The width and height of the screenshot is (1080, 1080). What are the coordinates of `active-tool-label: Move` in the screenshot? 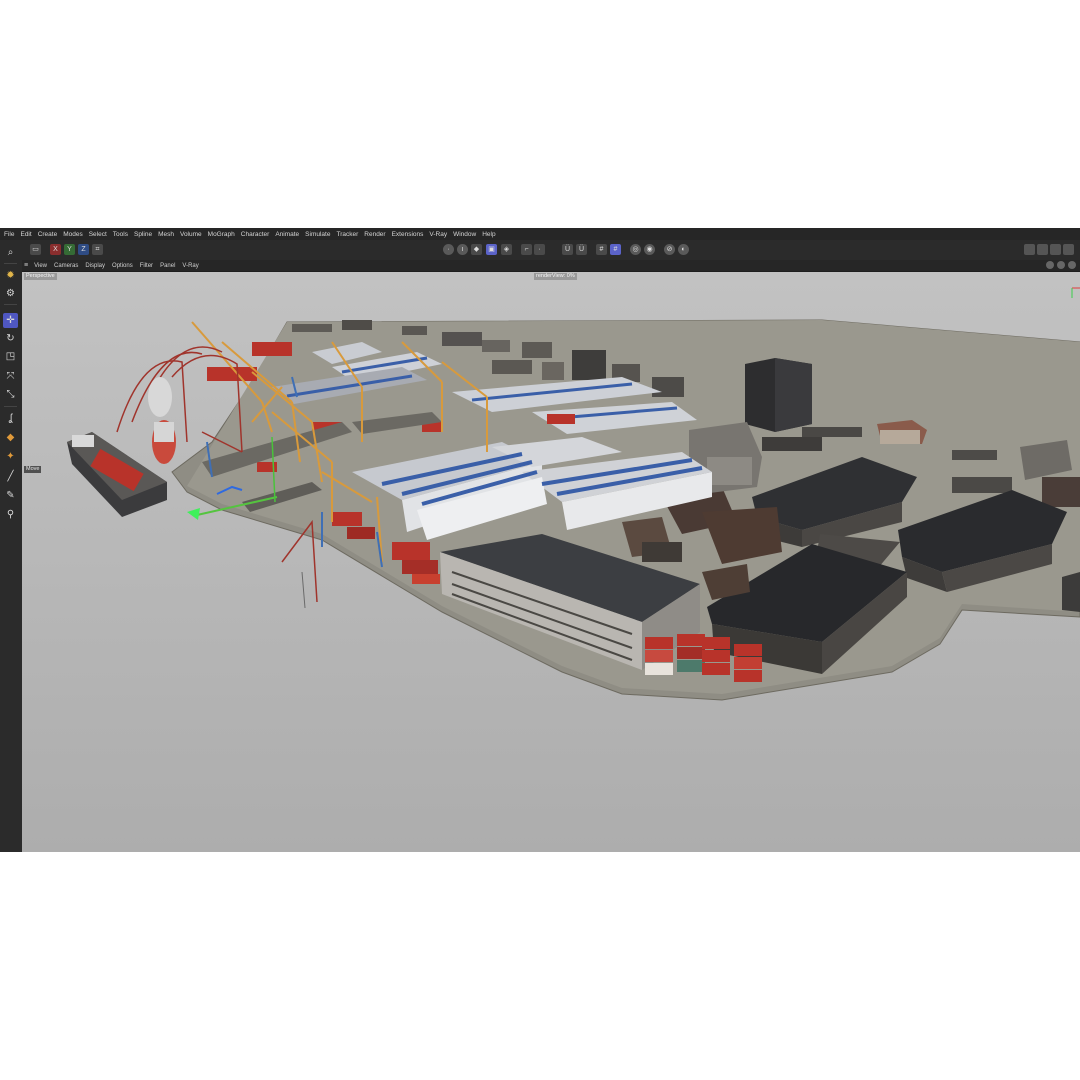 It's located at (33, 469).